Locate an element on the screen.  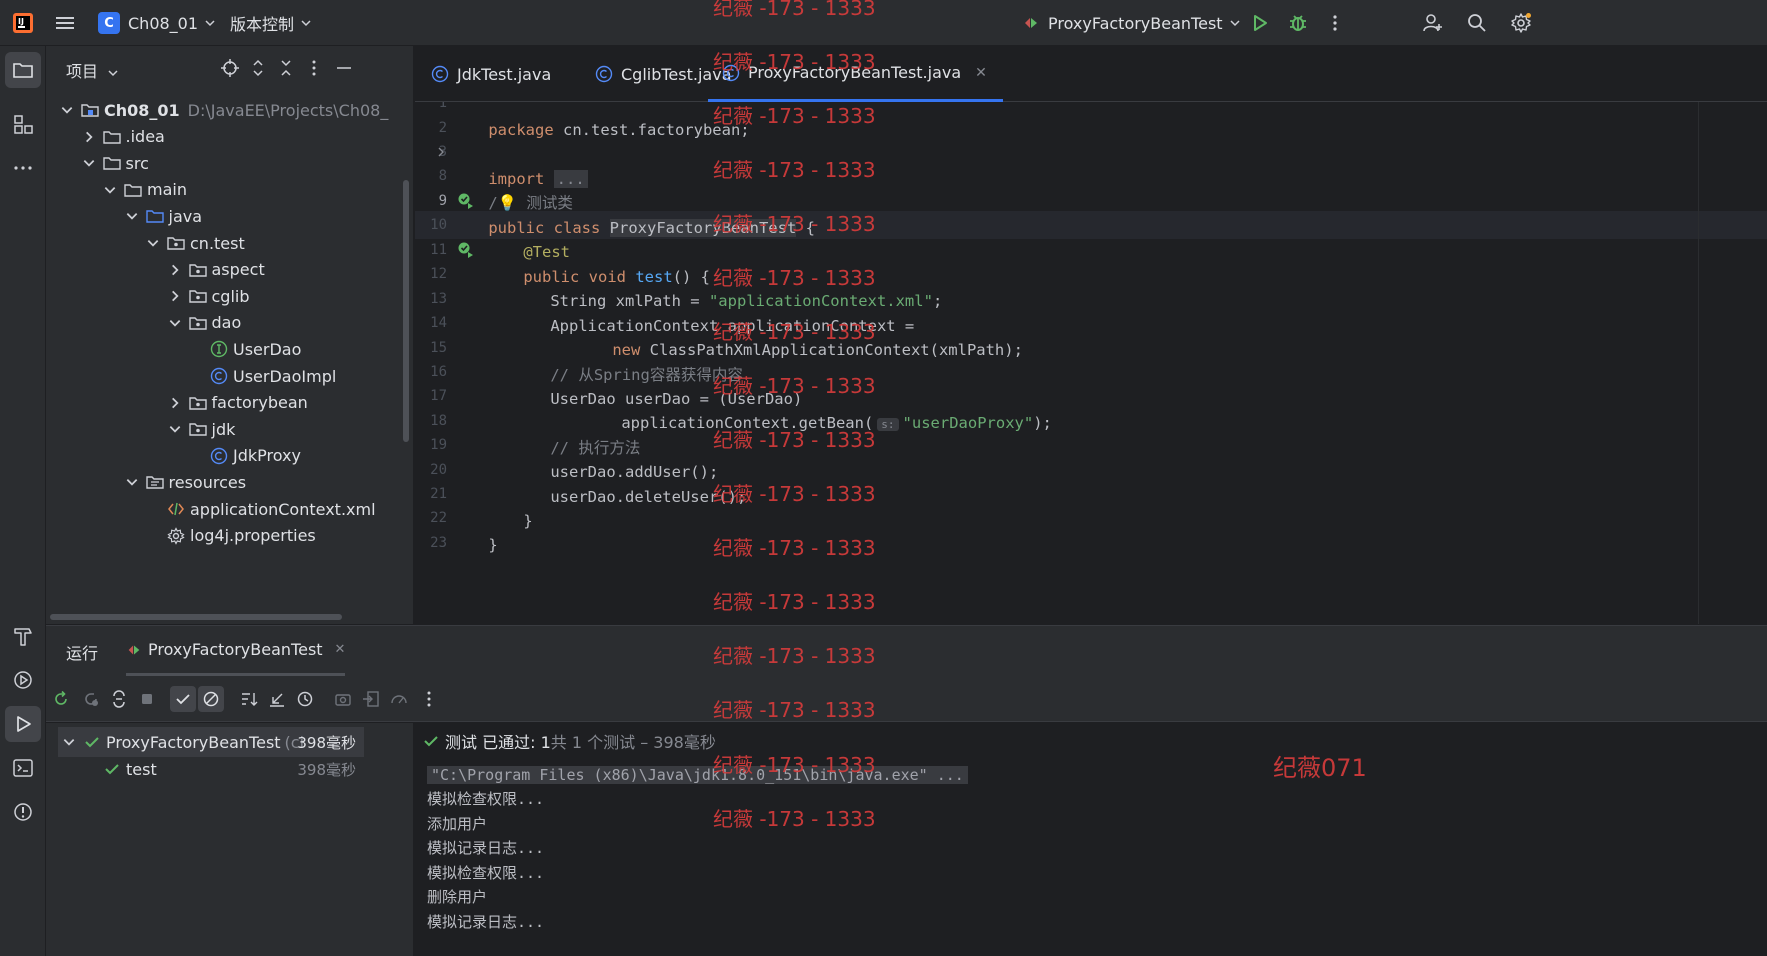
tree-item-userdao: UserDao is located at coordinates (229, 349).